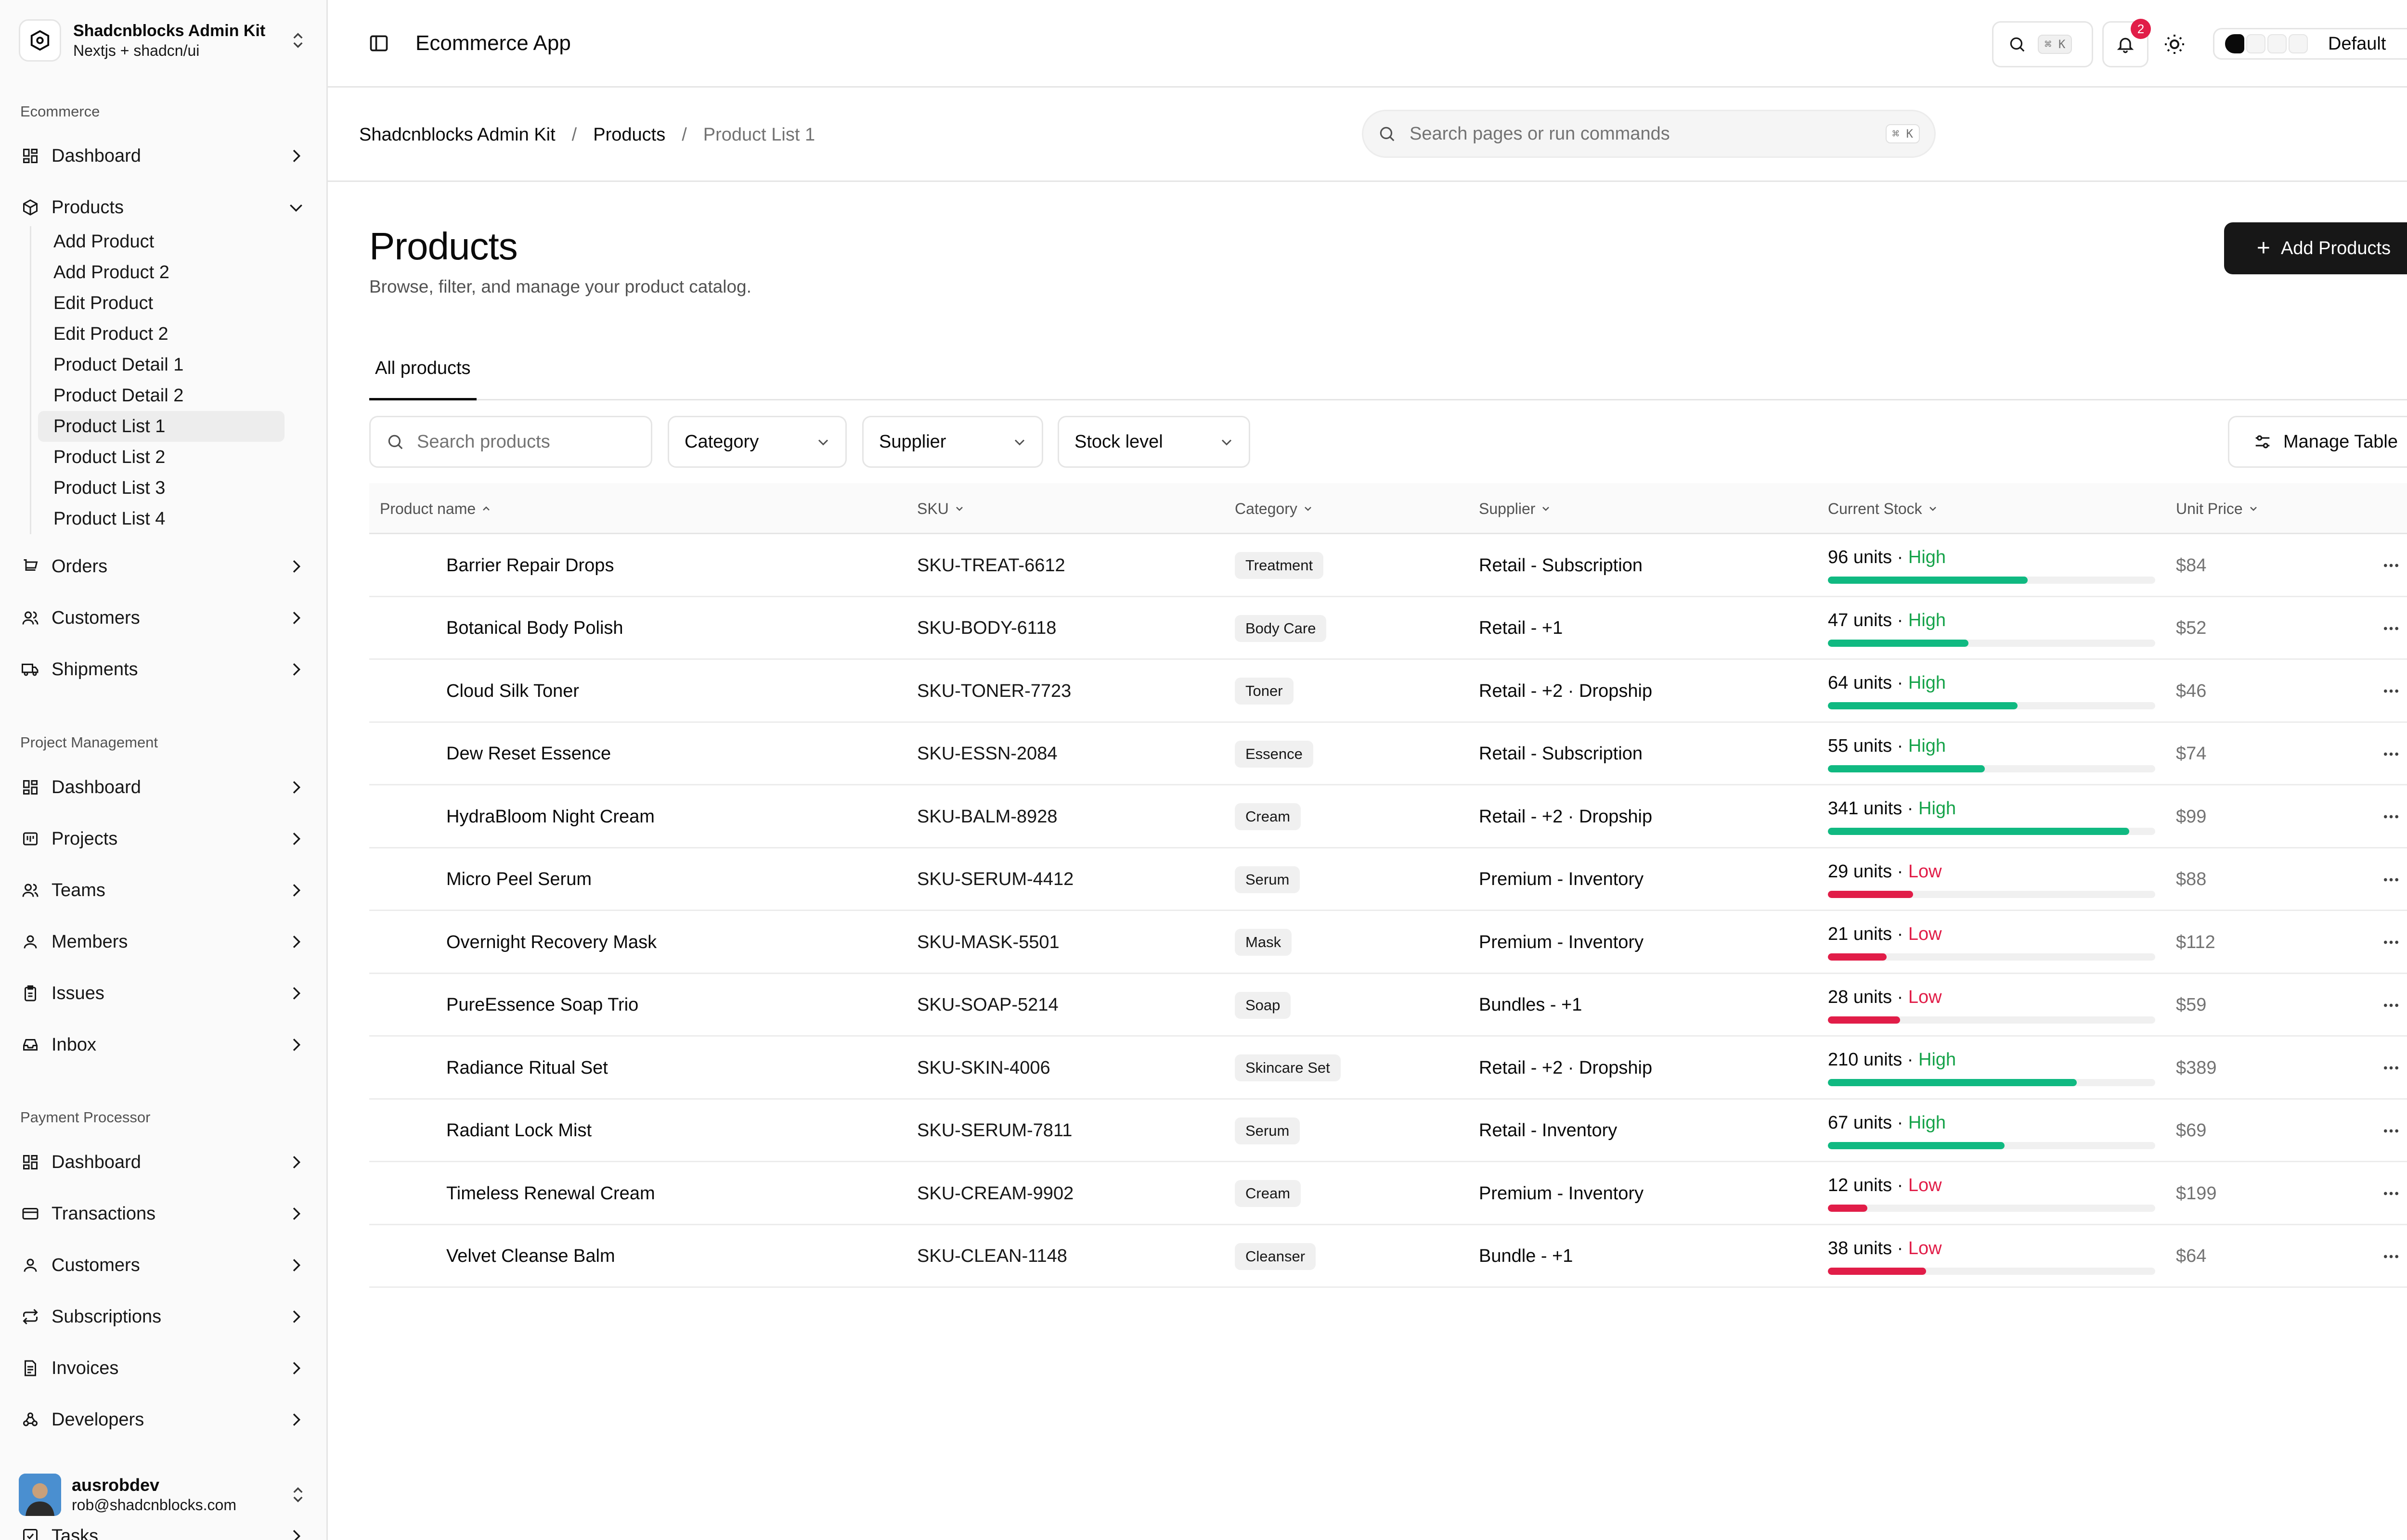 Image resolution: width=2407 pixels, height=1540 pixels. What do you see at coordinates (2191, 628) in the screenshot?
I see `unit-price-cell: $52` at bounding box center [2191, 628].